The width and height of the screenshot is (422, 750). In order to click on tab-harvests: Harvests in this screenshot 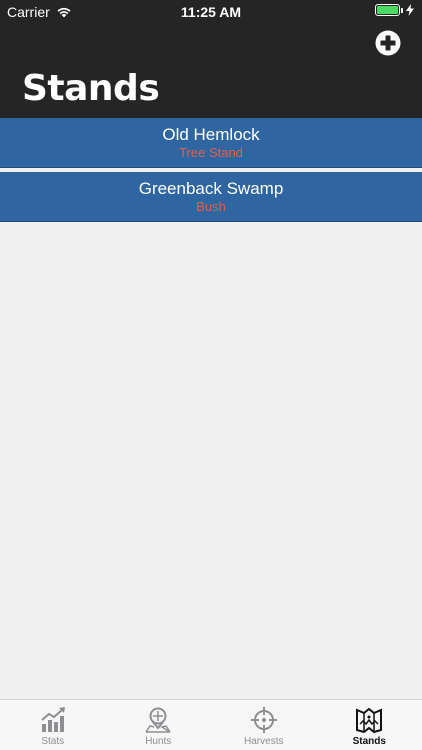, I will do `click(264, 725)`.